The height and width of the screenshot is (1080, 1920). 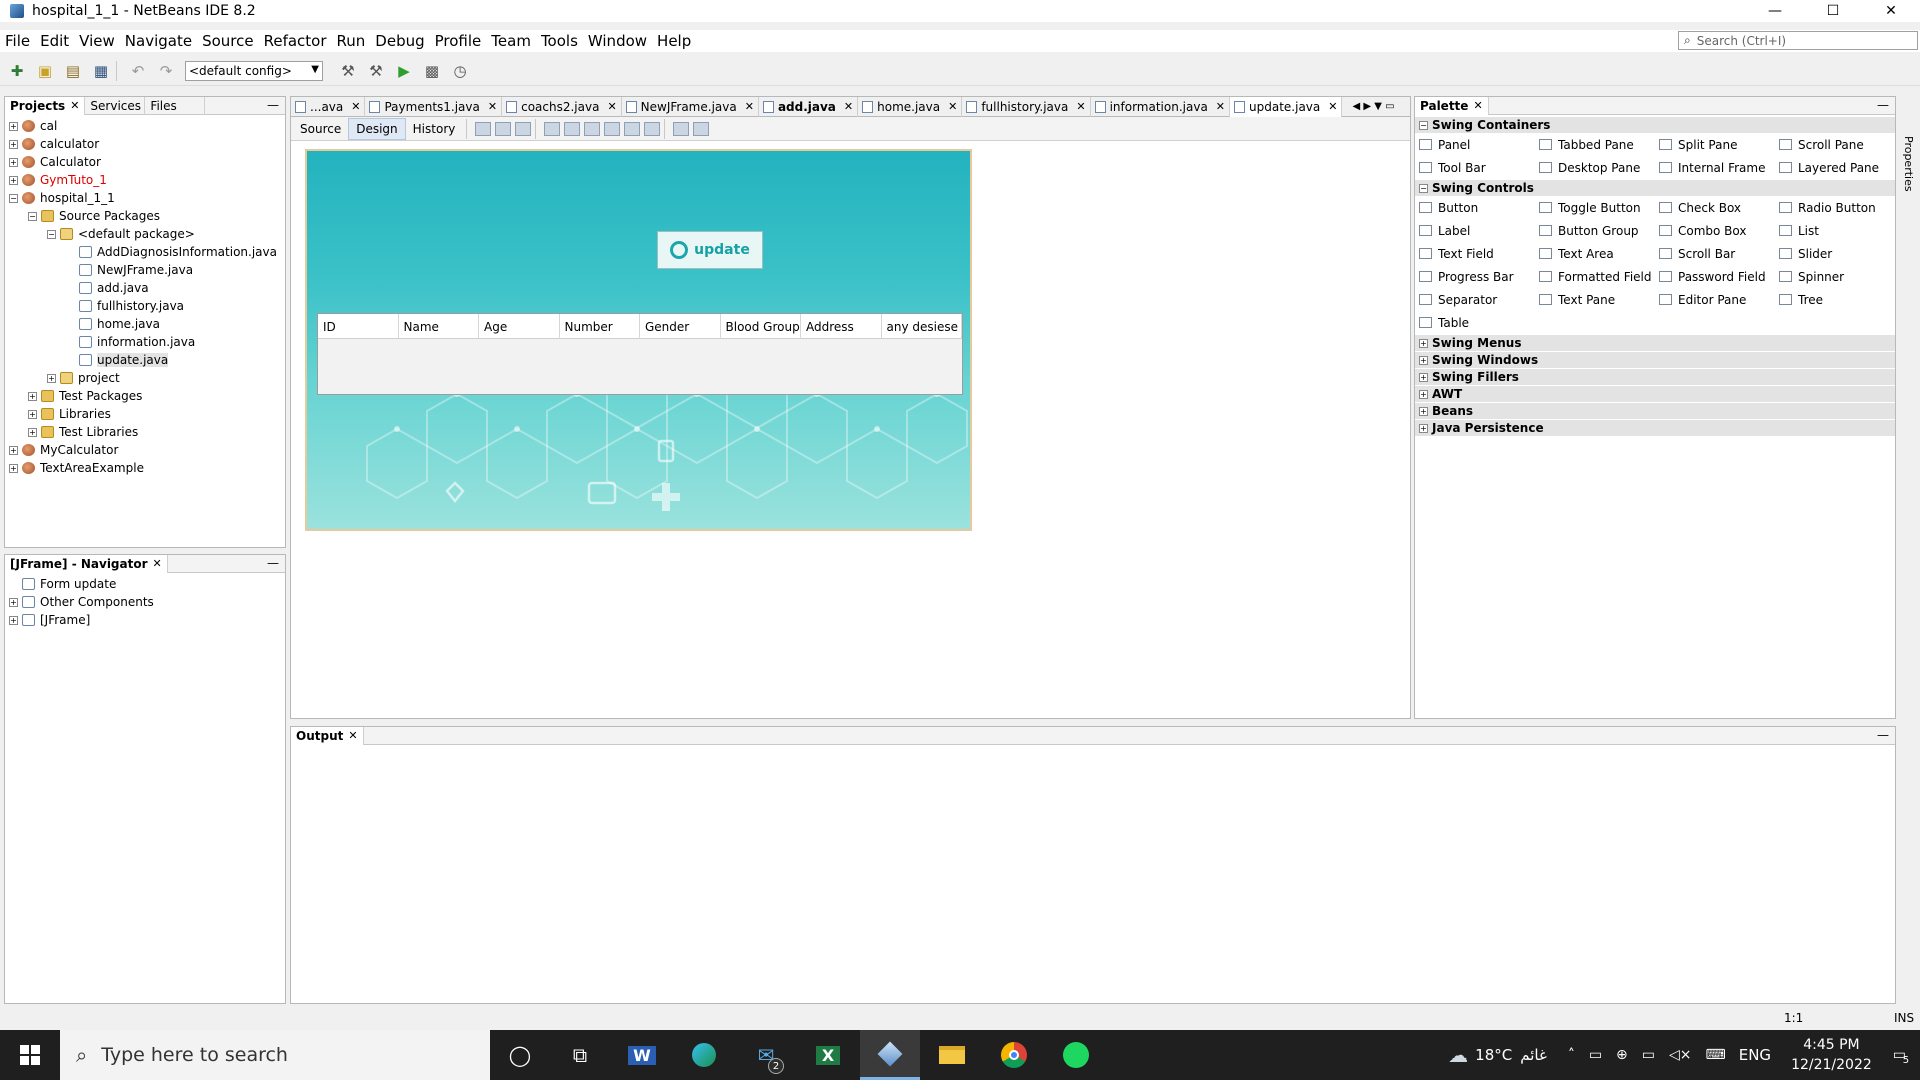 What do you see at coordinates (617, 41) in the screenshot?
I see `menu-window: Window` at bounding box center [617, 41].